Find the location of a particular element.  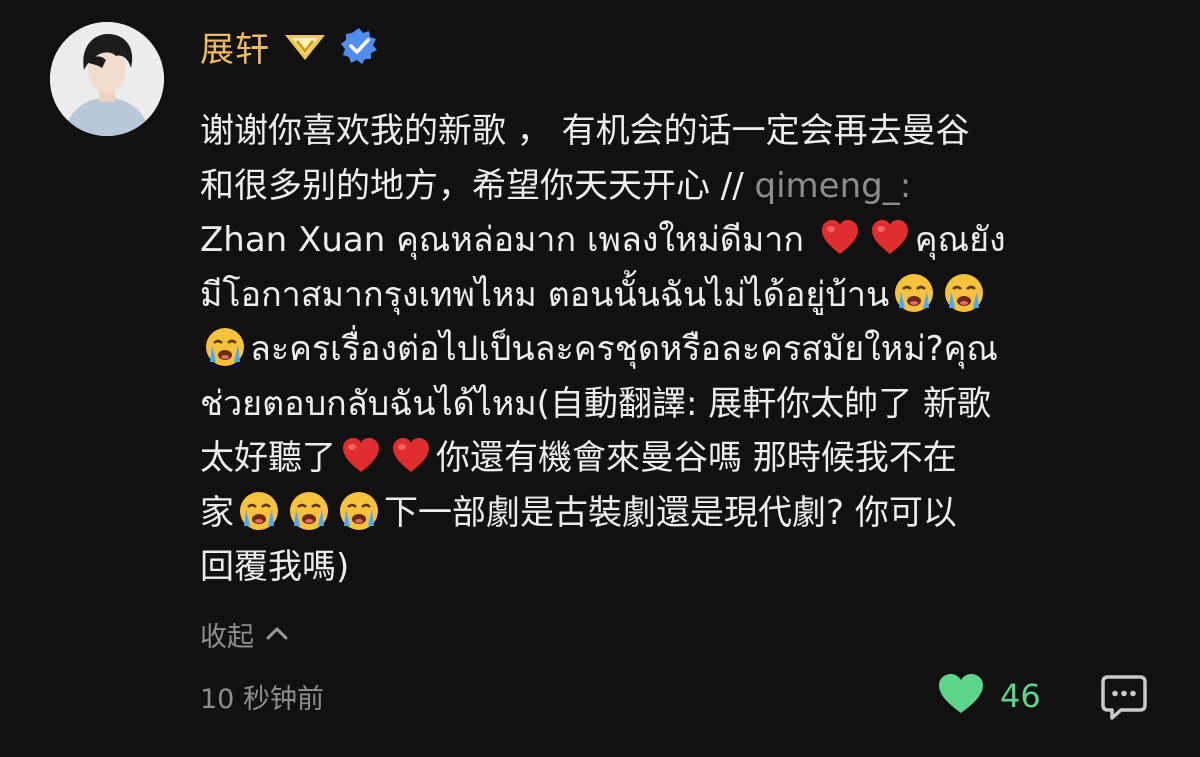

comment-text-segment: 太好聽了 is located at coordinates (268, 458).